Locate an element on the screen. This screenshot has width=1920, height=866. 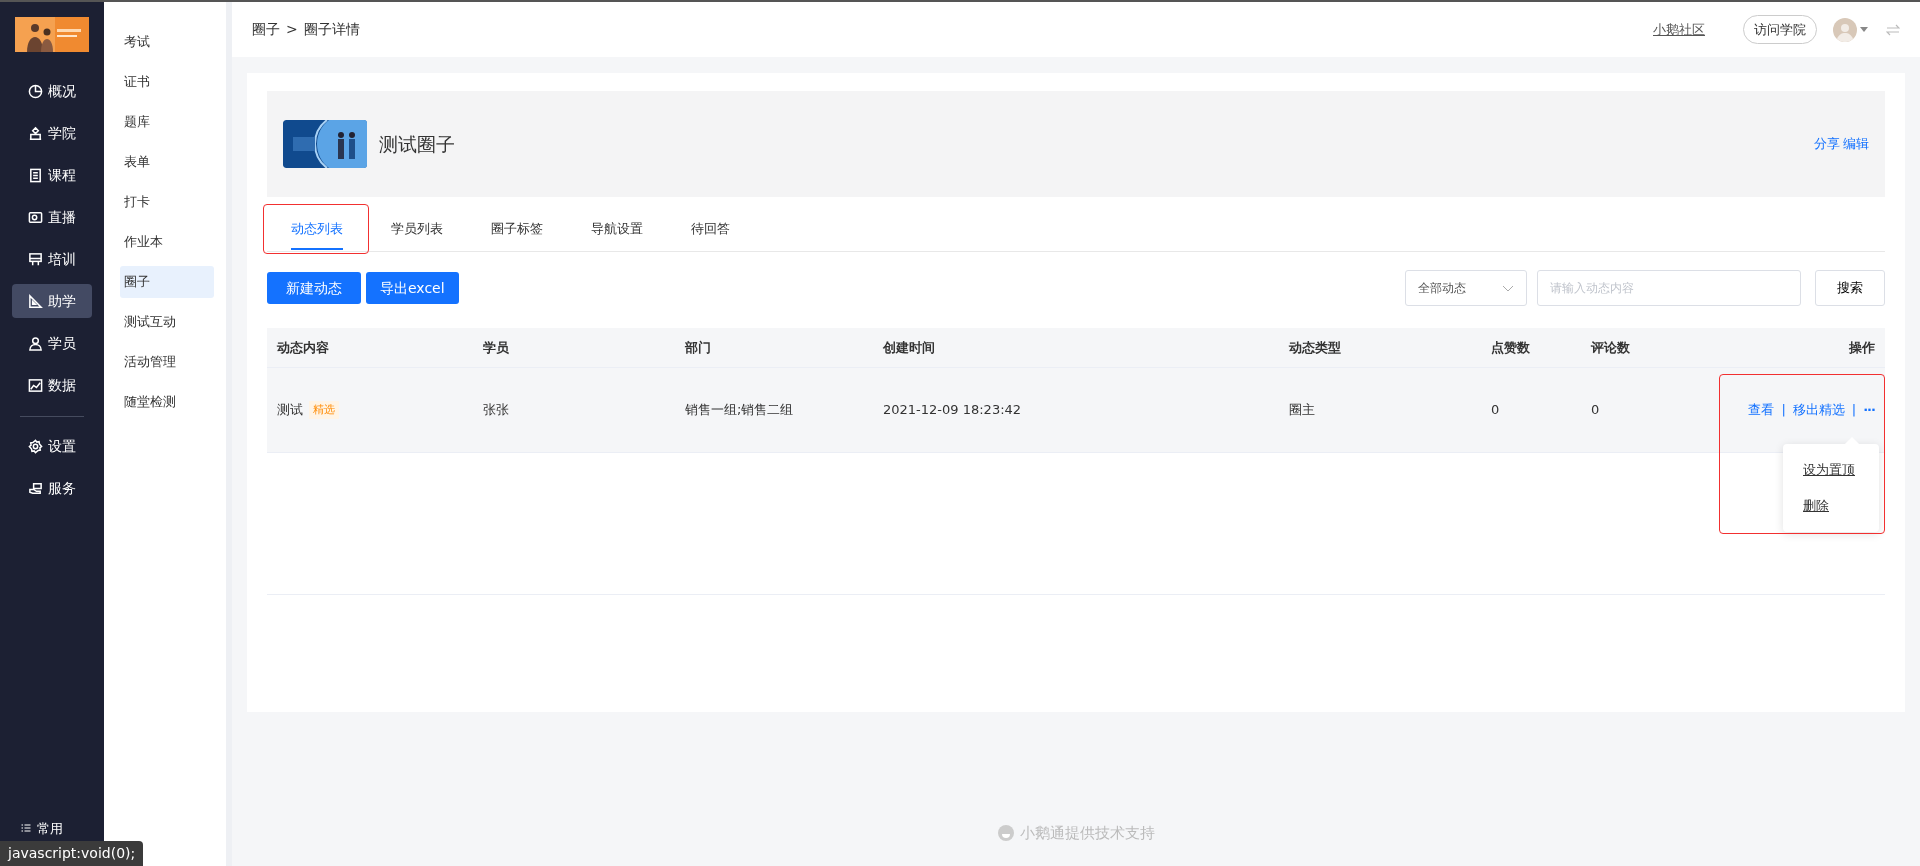
sidebar-item: 课程 is located at coordinates (52, 175).